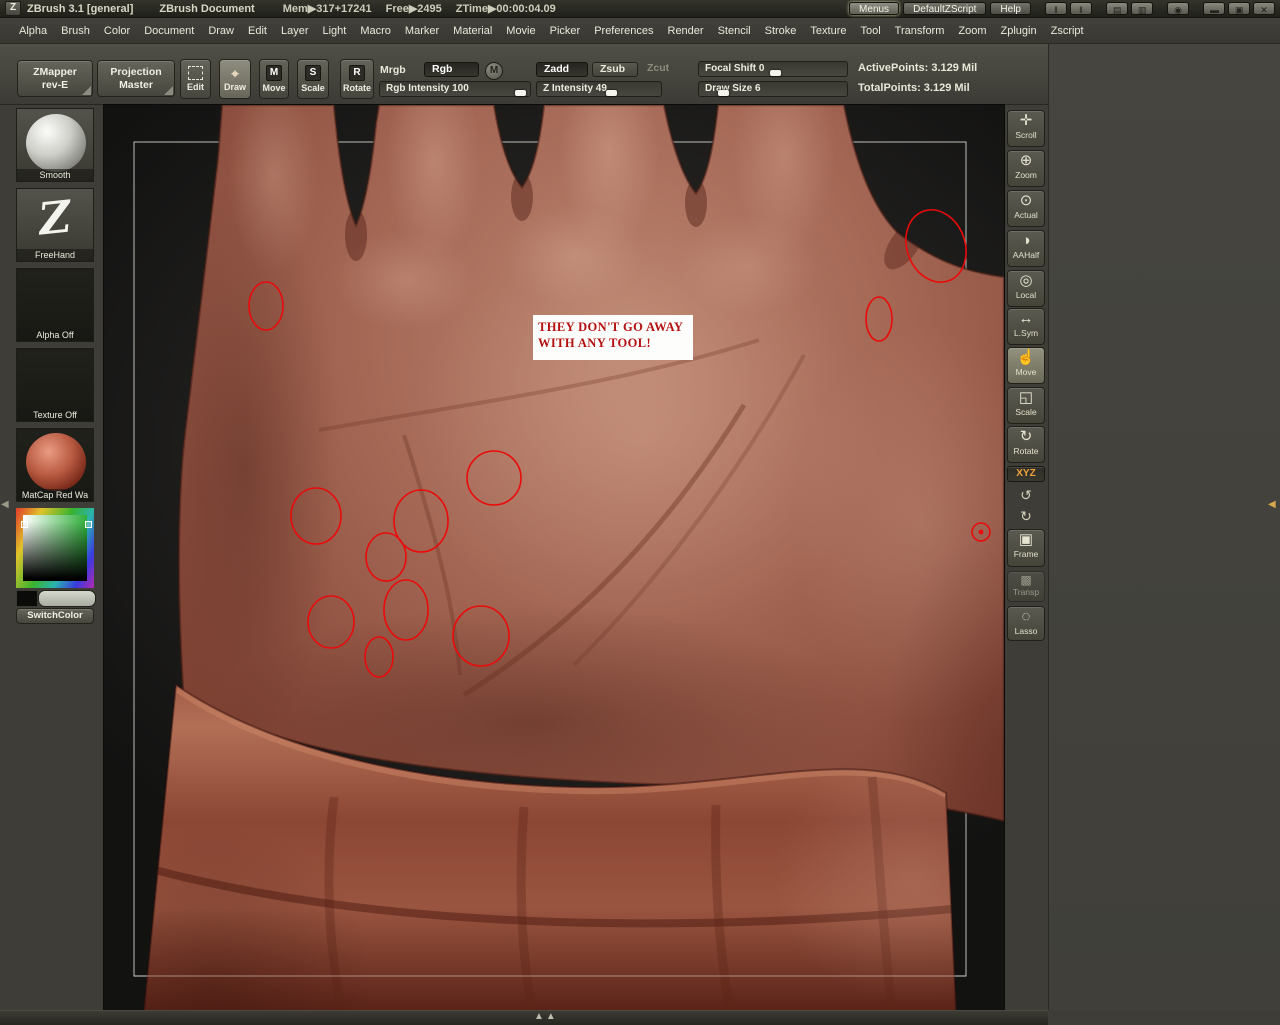 The height and width of the screenshot is (1025, 1280). What do you see at coordinates (67, 598) in the screenshot?
I see `main-color-swatch` at bounding box center [67, 598].